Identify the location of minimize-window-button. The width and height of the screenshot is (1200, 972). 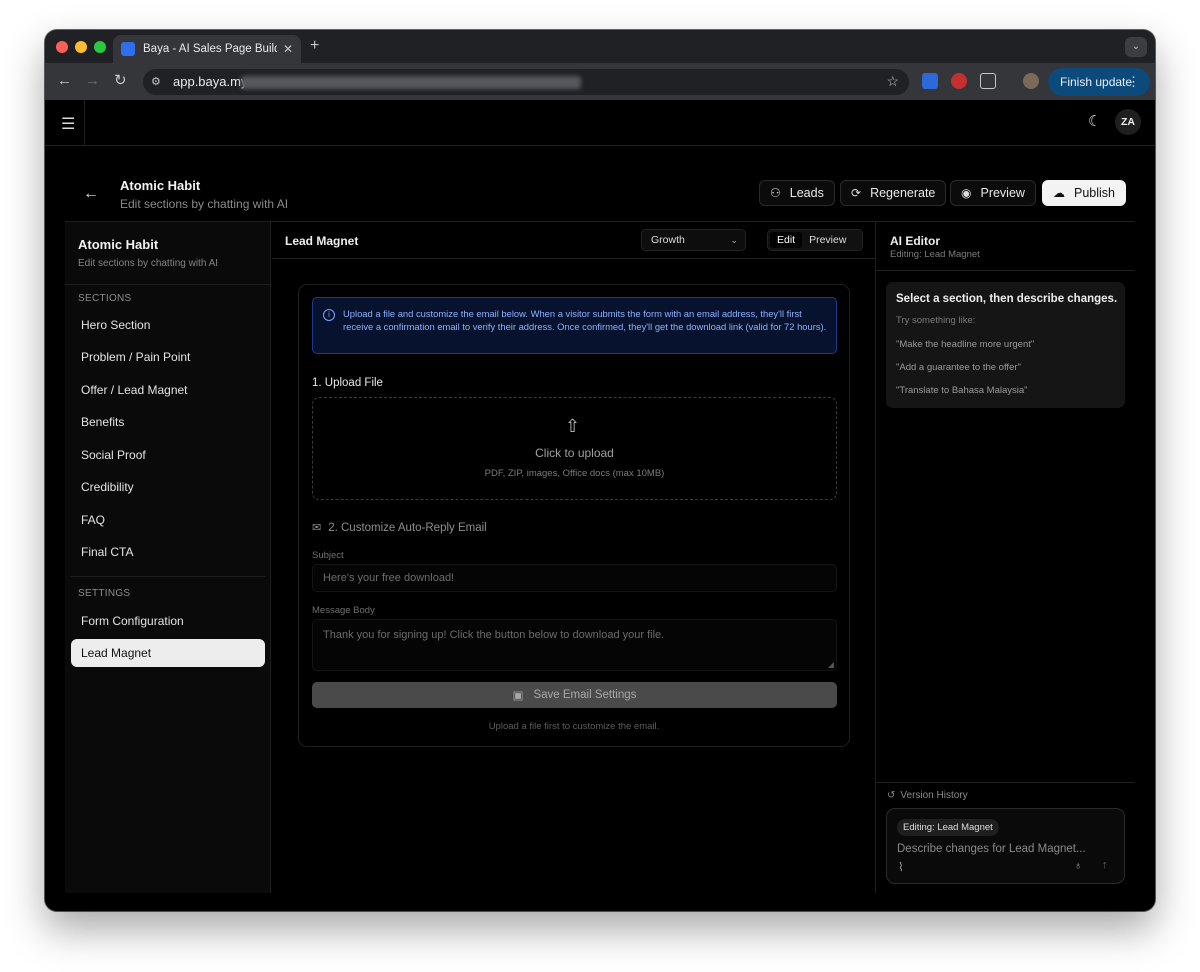
(81, 47).